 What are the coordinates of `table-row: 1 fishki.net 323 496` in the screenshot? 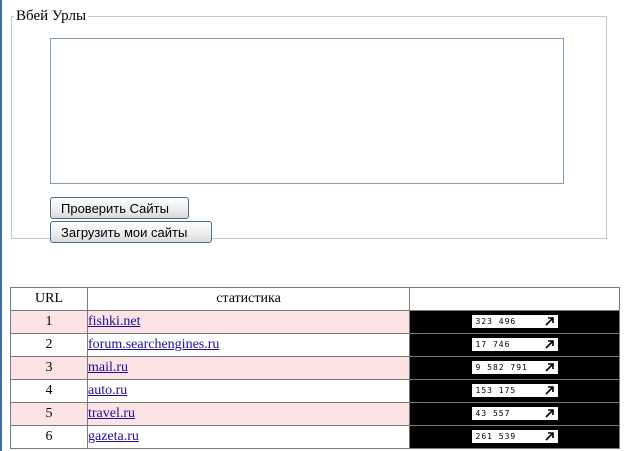 It's located at (315, 322).